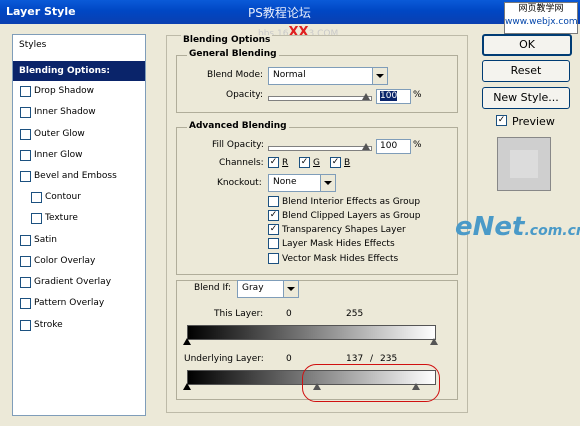 Image resolution: width=580 pixels, height=426 pixels. I want to click on opacity-input: 100, so click(393, 96).